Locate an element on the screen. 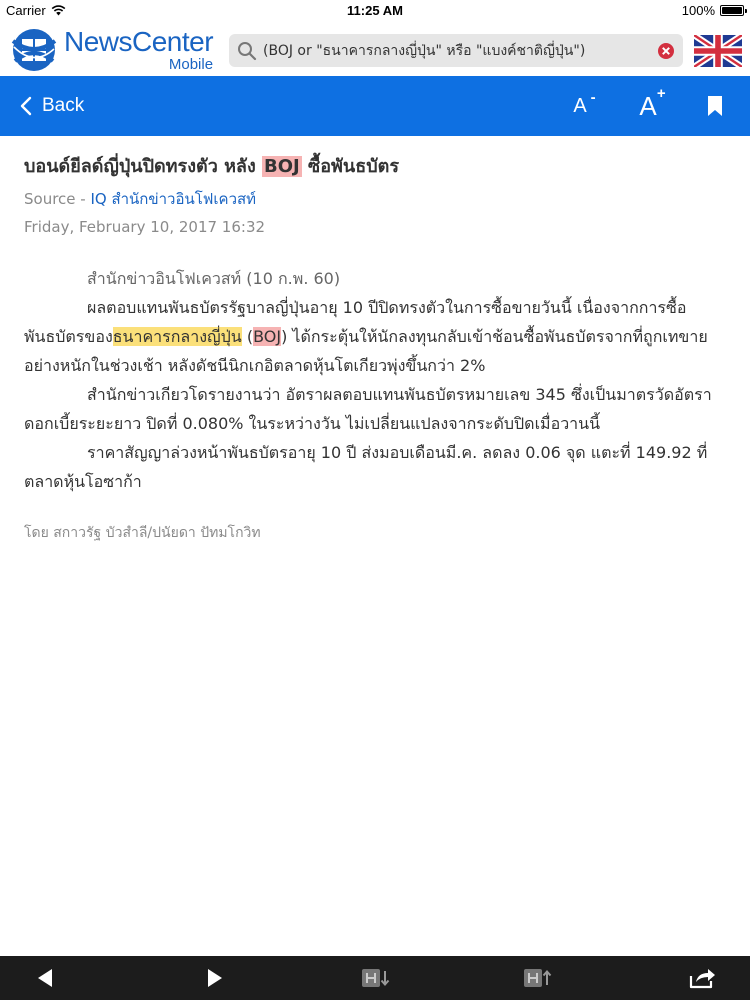 Image resolution: width=750 pixels, height=1000 pixels. highlight-down-button is located at coordinates (376, 978).